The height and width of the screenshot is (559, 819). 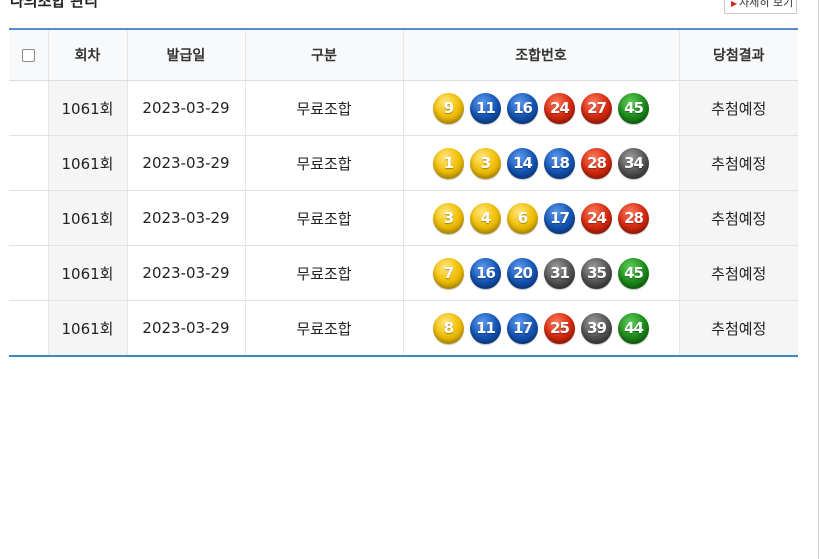 I want to click on lotto-ball: 7, so click(x=448, y=273).